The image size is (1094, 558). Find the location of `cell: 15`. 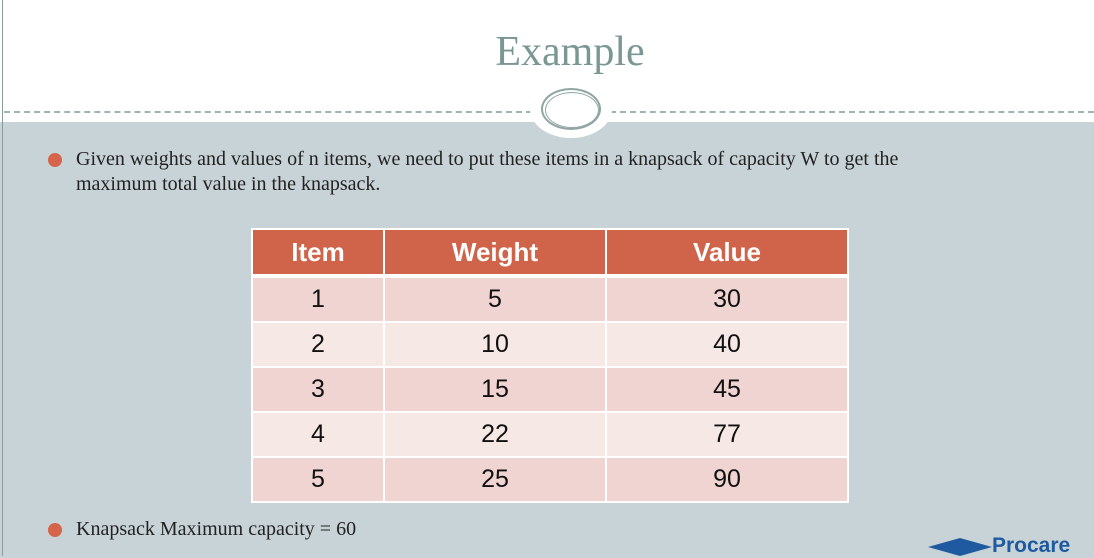

cell: 15 is located at coordinates (495, 389).